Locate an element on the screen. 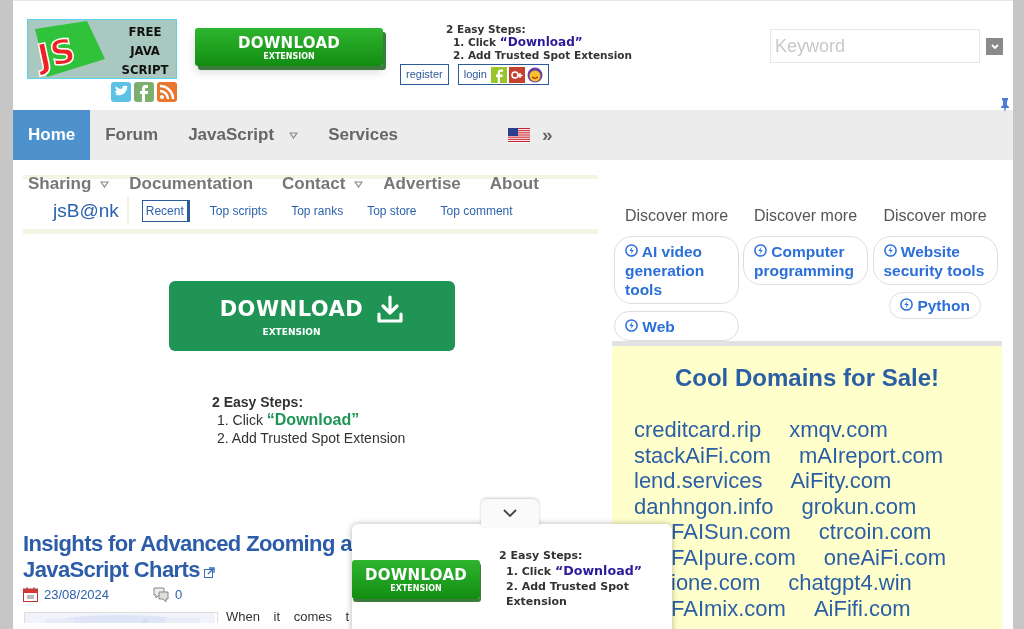  tab: Top scripts is located at coordinates (238, 211).